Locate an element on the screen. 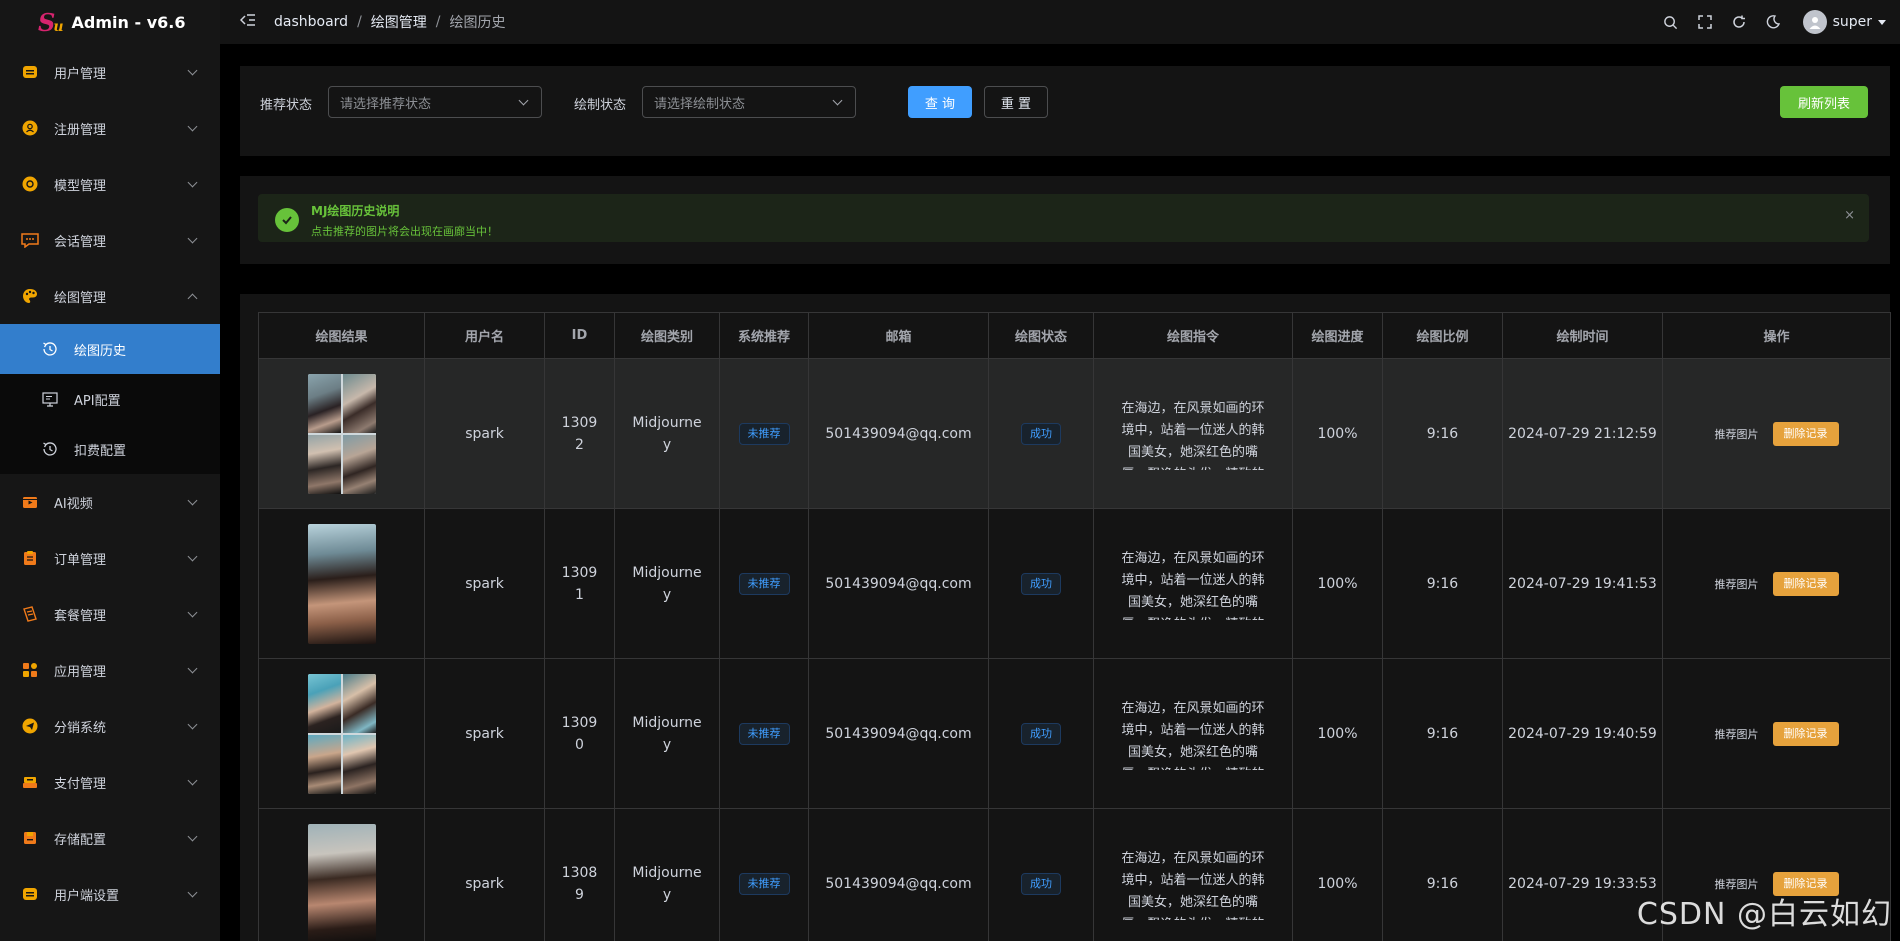  sidebar-item-payment: 支付管理 is located at coordinates (110, 782).